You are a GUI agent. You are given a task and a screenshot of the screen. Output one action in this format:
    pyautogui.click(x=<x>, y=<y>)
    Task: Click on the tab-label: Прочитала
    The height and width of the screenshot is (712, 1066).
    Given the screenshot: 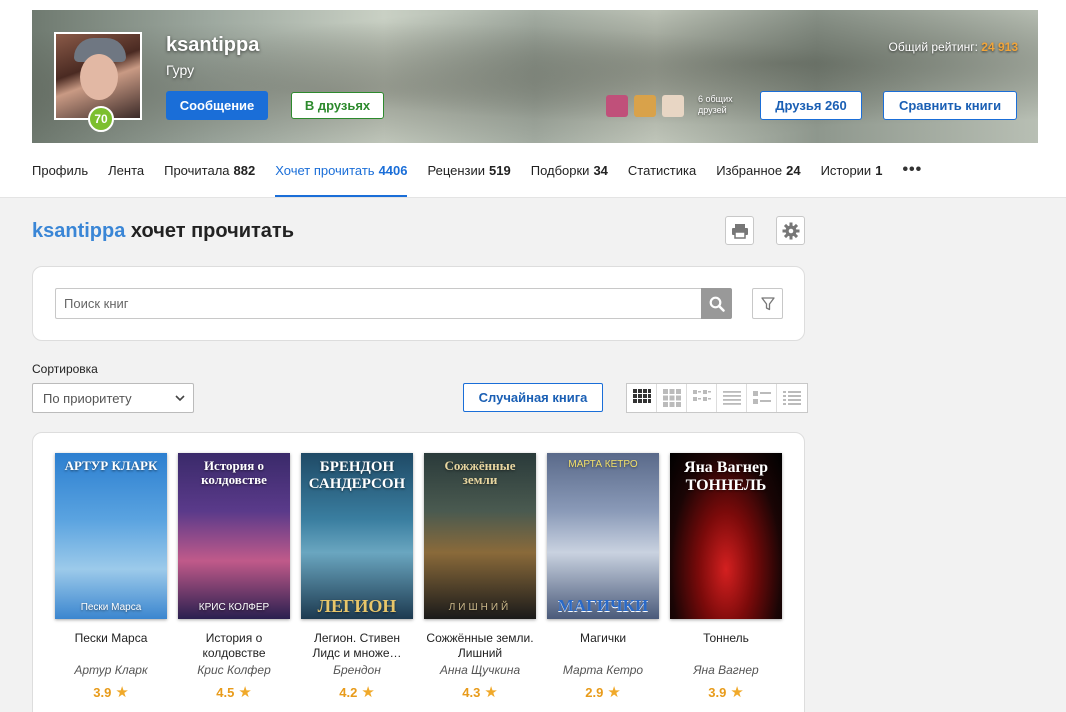 What is the action you would take?
    pyautogui.click(x=197, y=170)
    